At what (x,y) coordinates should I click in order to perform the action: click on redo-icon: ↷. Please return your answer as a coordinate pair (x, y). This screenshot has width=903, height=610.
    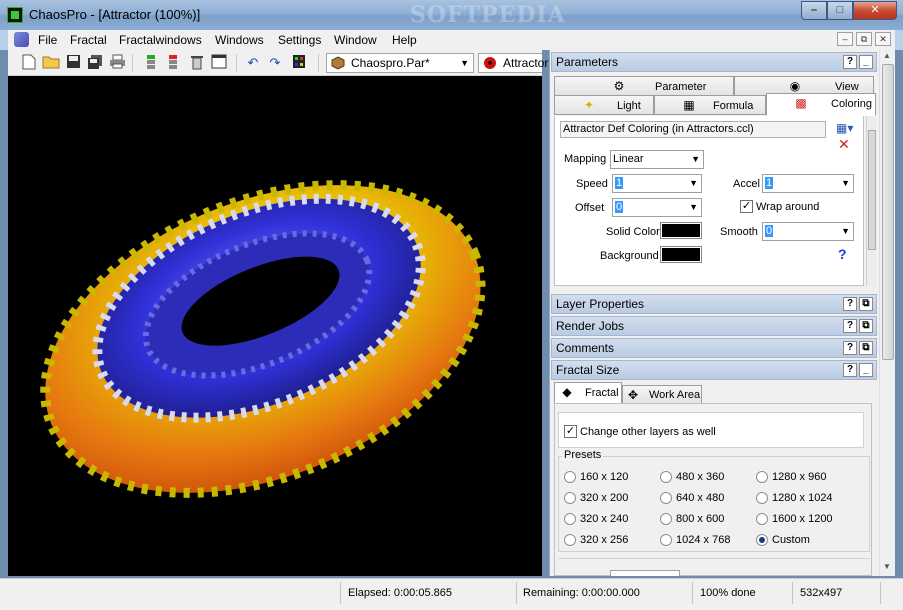
    Looking at the image, I should click on (275, 63).